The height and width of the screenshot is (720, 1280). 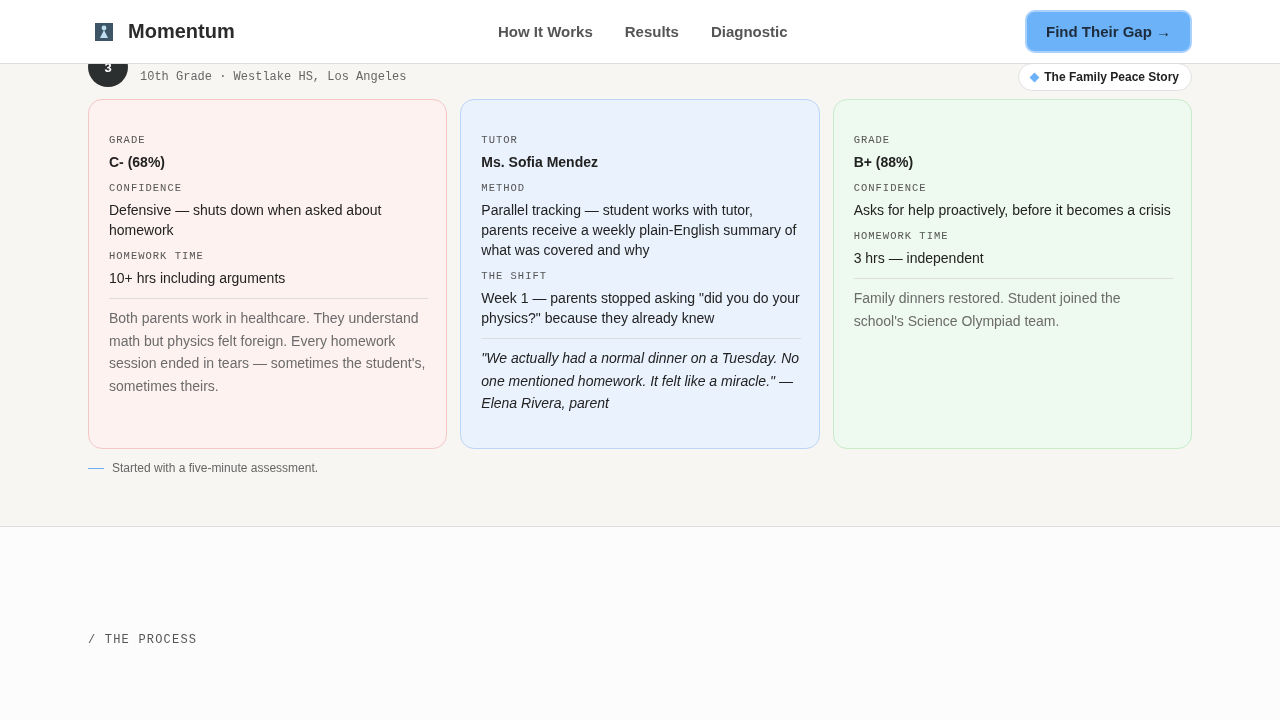 What do you see at coordinates (1108, 31) in the screenshot?
I see `cta-button: Find Their Gap →` at bounding box center [1108, 31].